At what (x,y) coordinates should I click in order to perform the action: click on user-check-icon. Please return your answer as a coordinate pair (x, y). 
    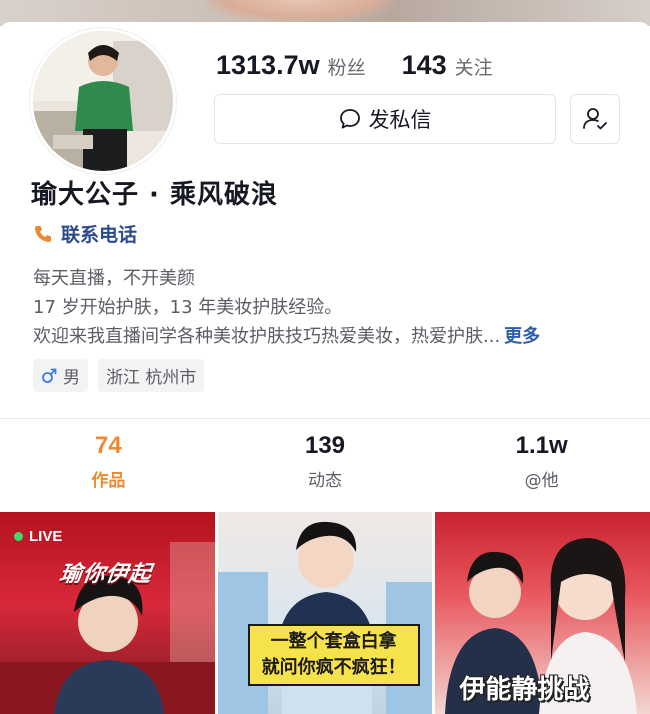
    Looking at the image, I should click on (595, 119).